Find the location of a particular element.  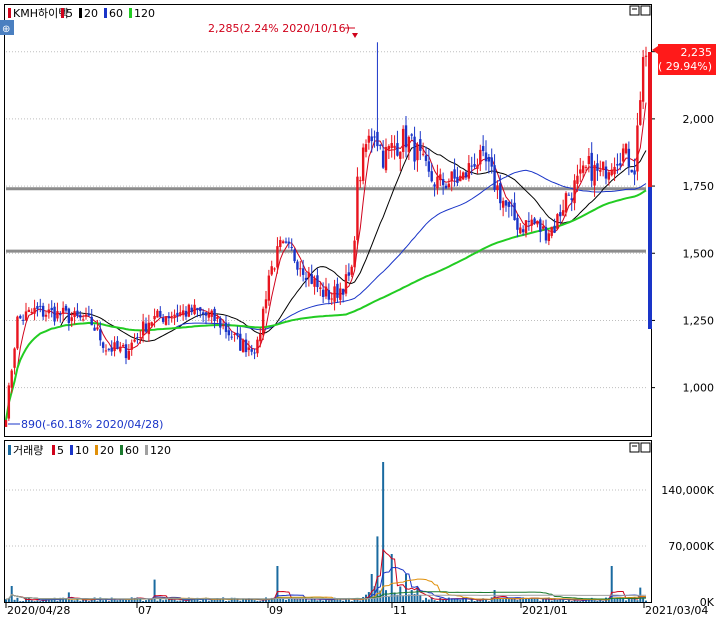

day-range-down-bar is located at coordinates (650, 258).